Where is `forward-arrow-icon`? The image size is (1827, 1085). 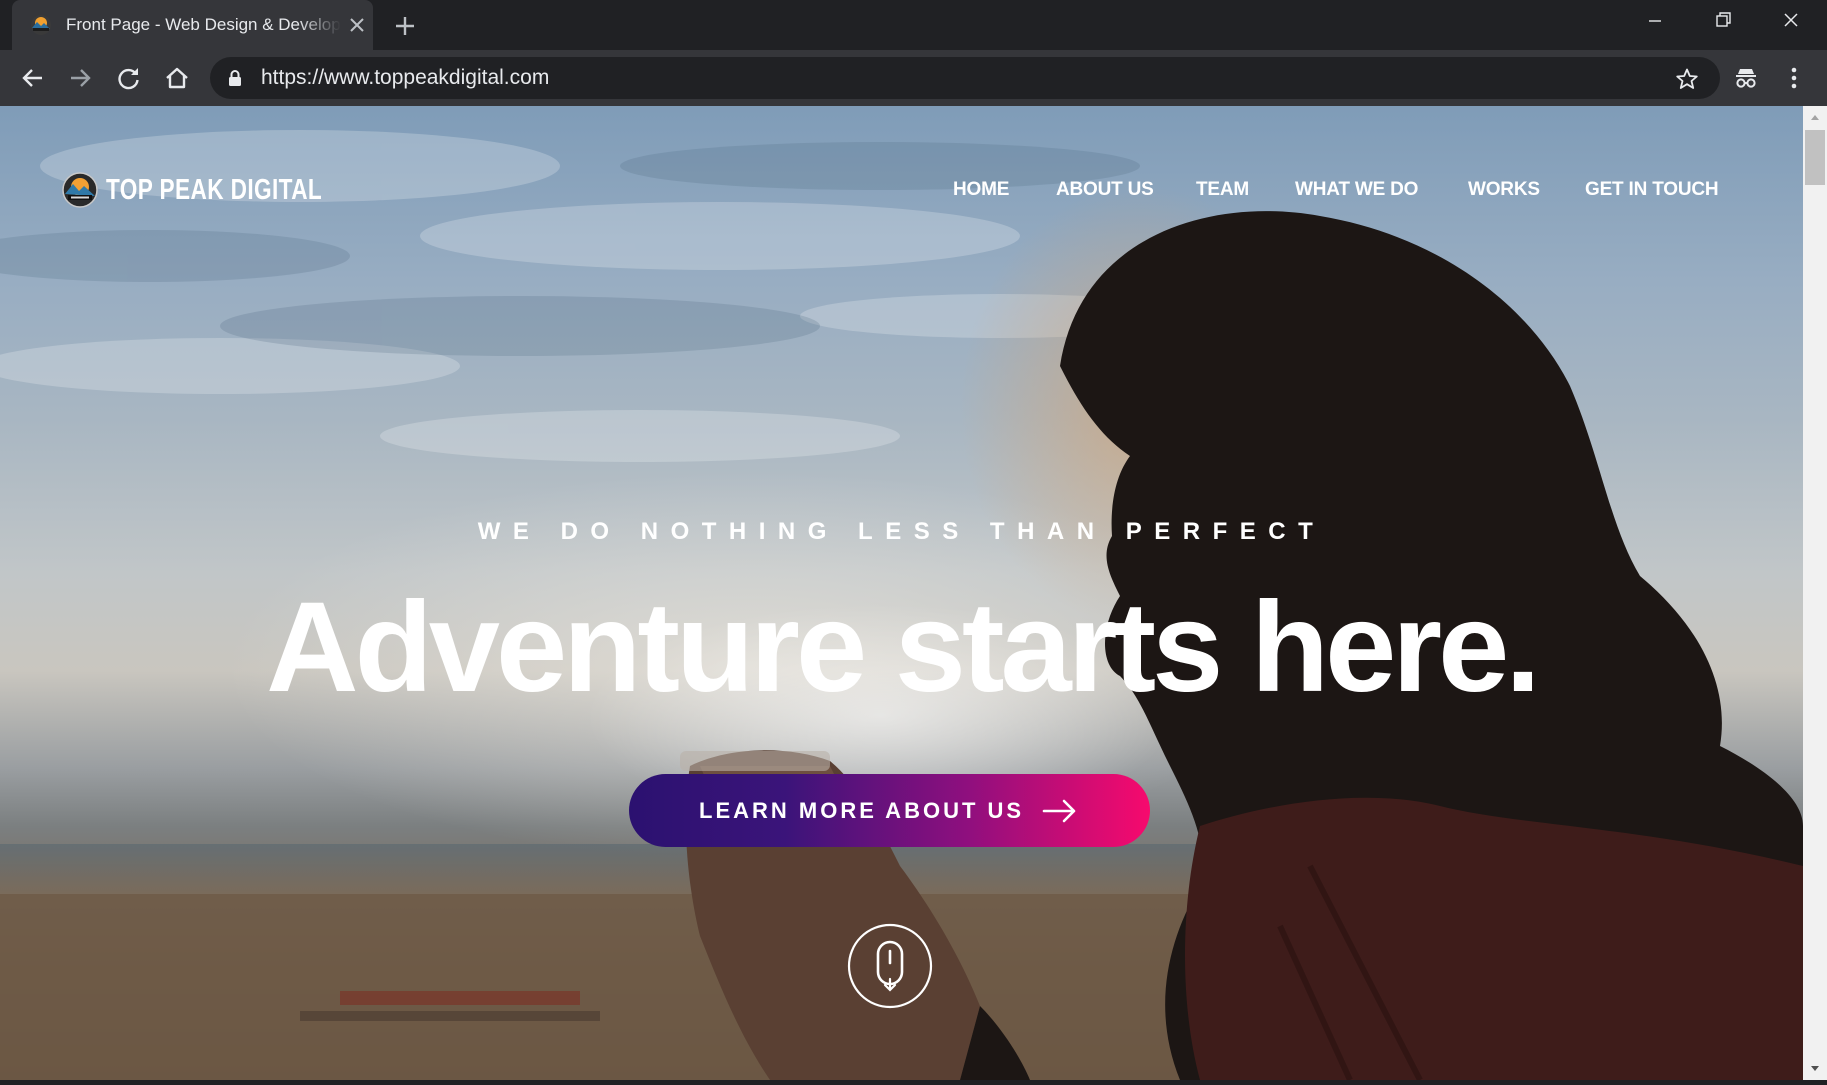
forward-arrow-icon is located at coordinates (80, 78).